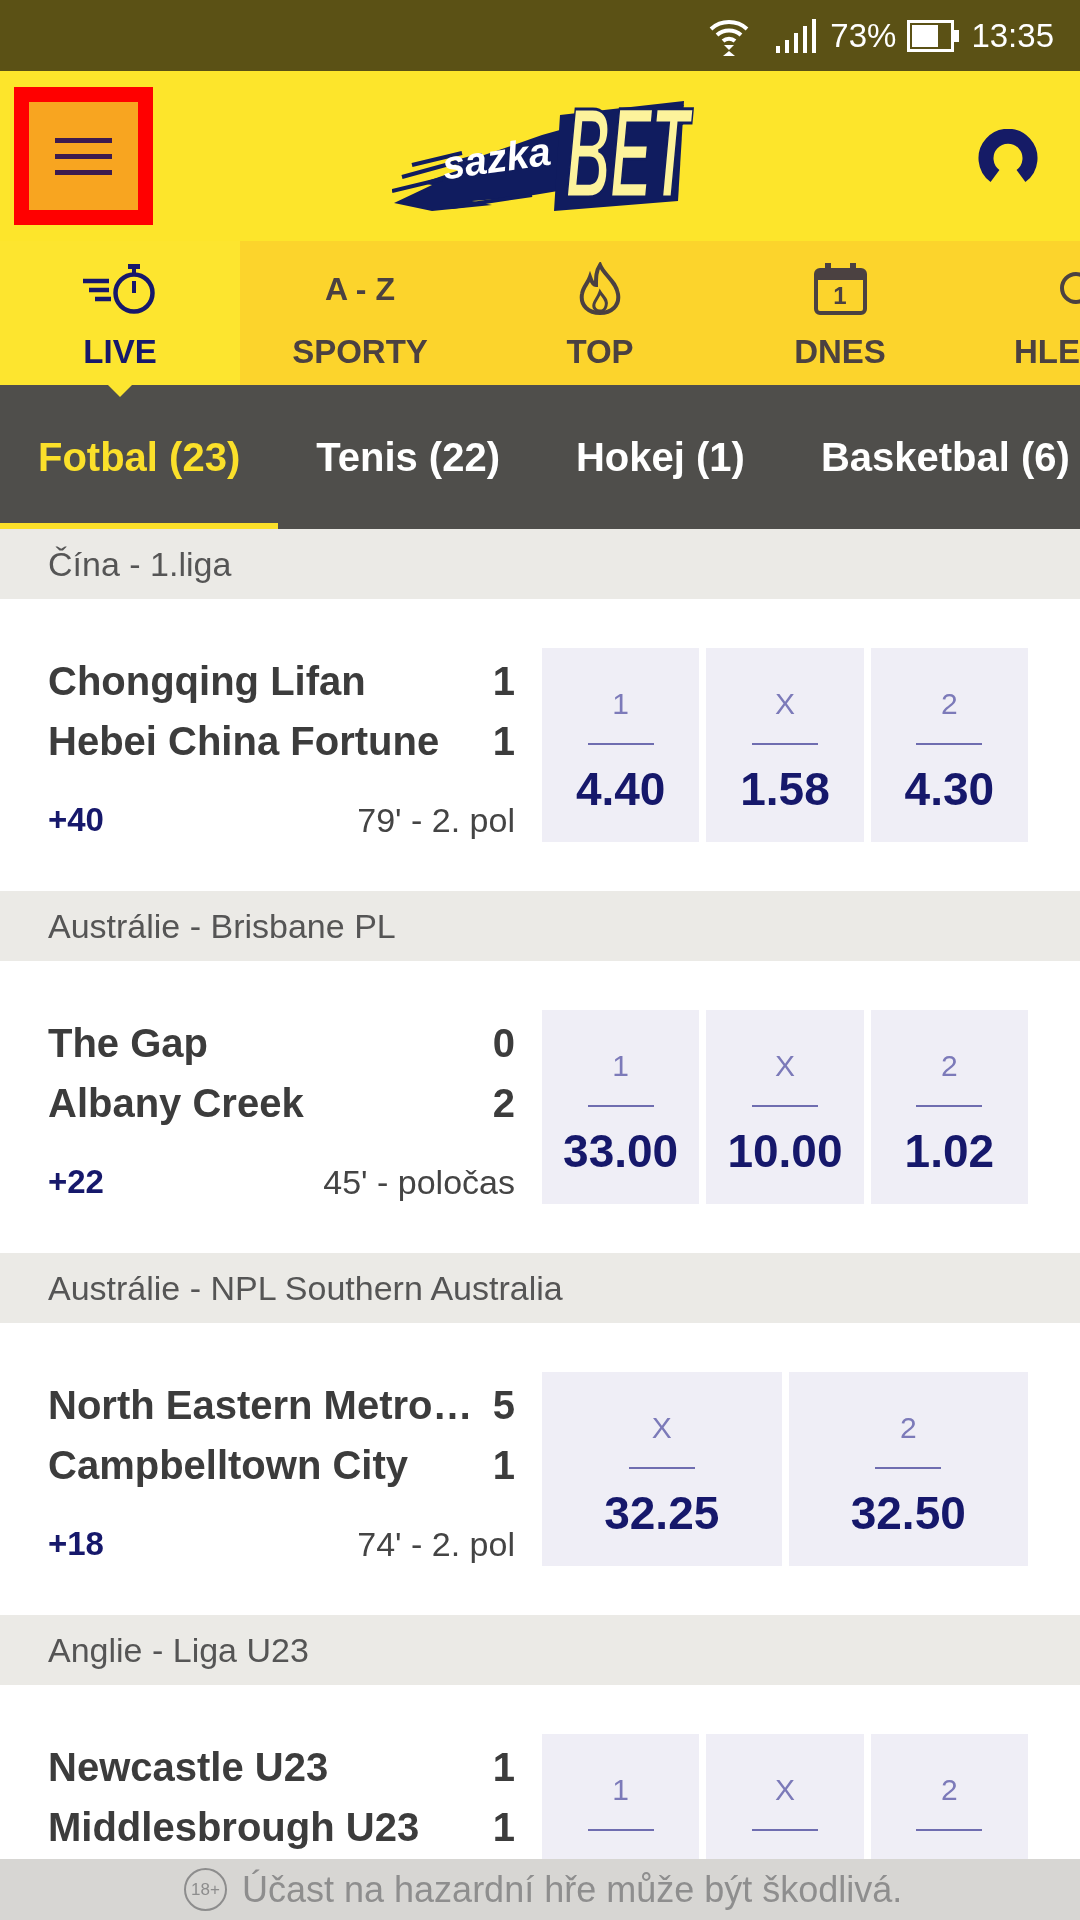 This screenshot has width=1080, height=1920. What do you see at coordinates (949, 1107) in the screenshot?
I see `odds-button: 2 1.02` at bounding box center [949, 1107].